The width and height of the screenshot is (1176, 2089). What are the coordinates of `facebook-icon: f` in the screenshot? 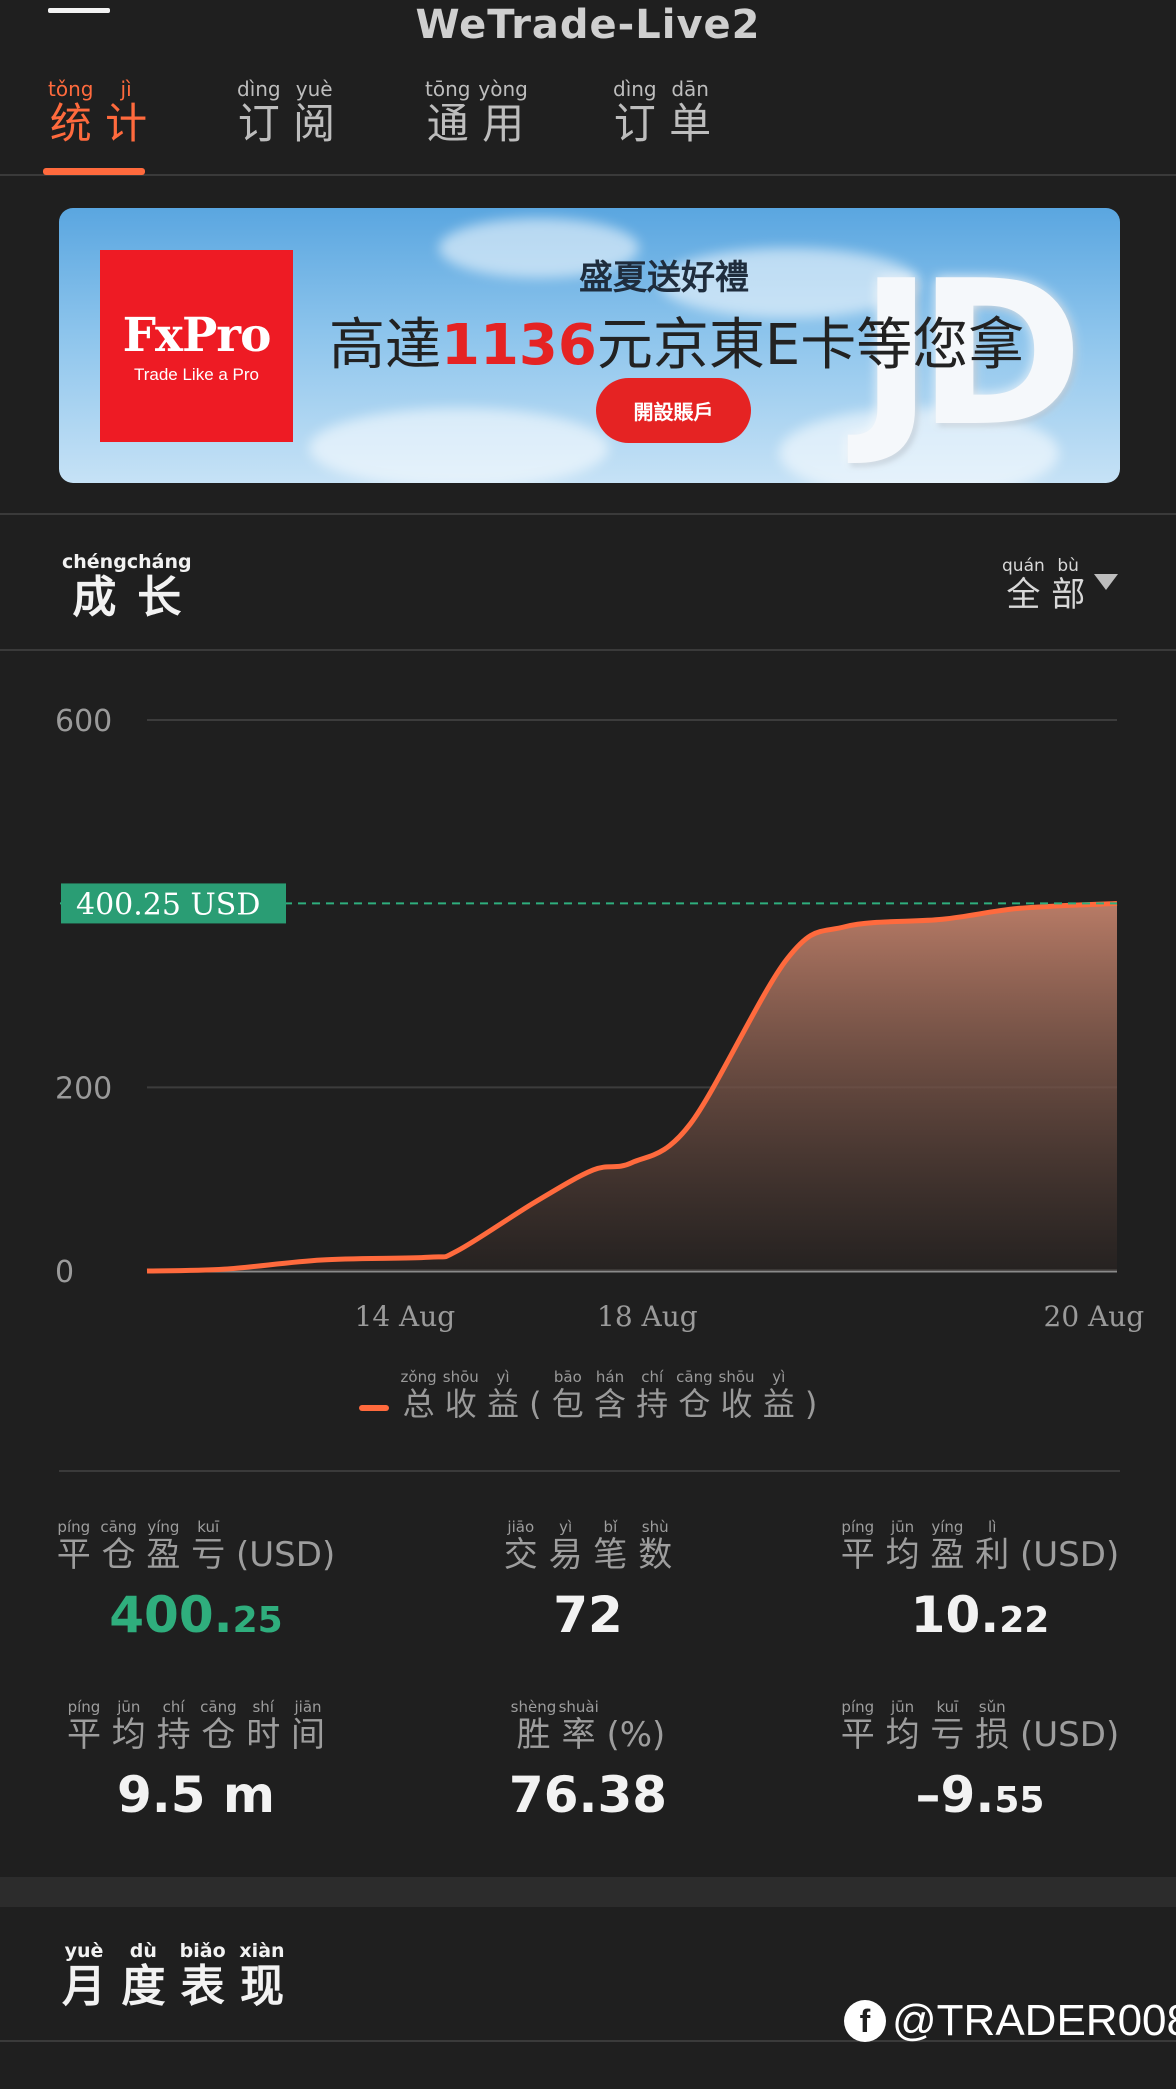 It's located at (865, 2021).